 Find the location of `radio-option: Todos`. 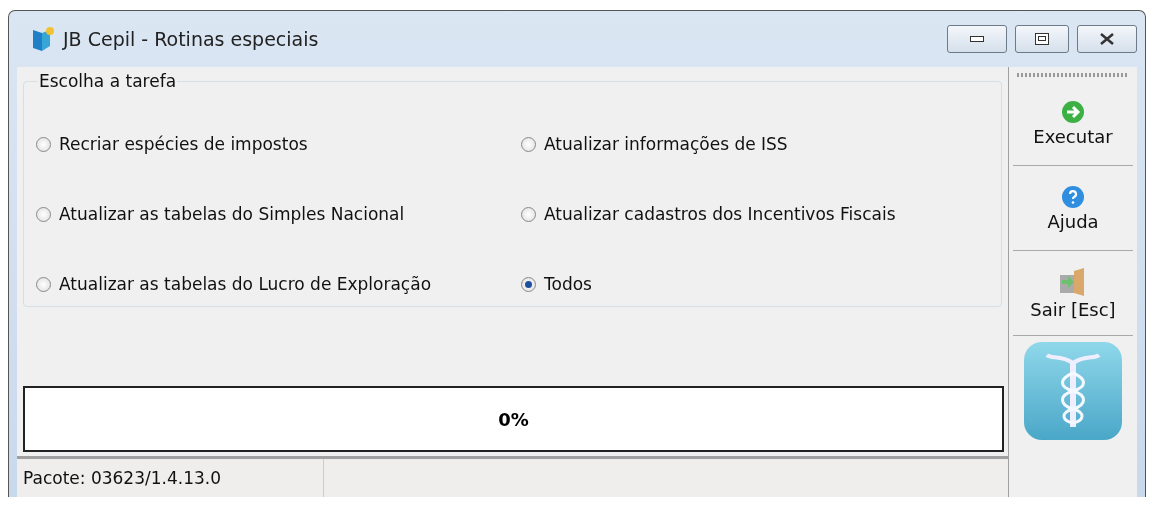

radio-option: Todos is located at coordinates (755, 284).